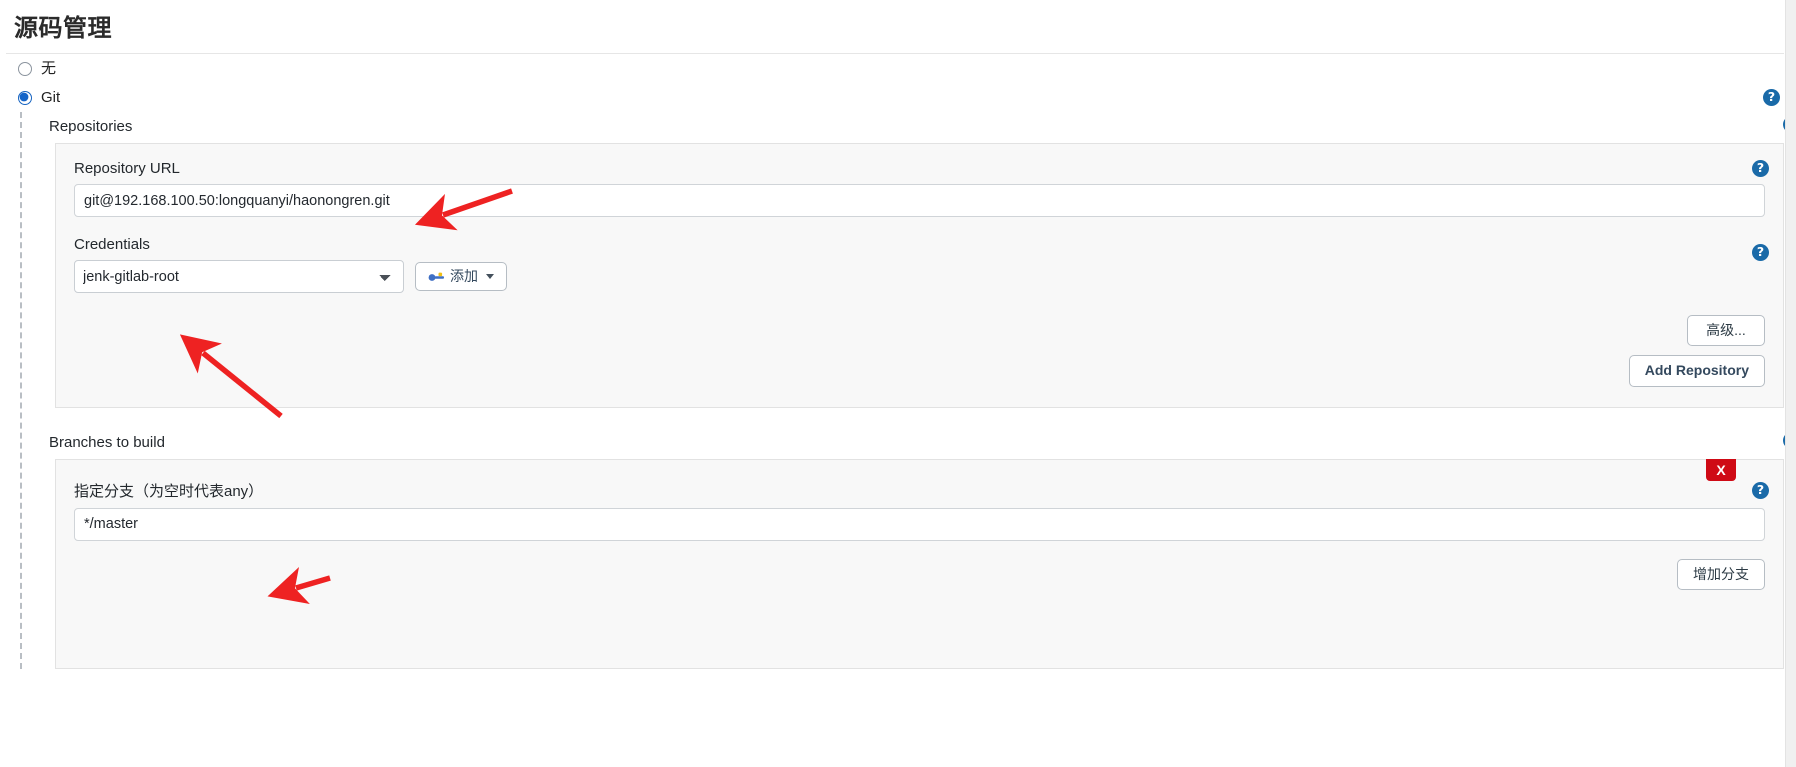  I want to click on page-title: 源码管理, so click(63, 28).